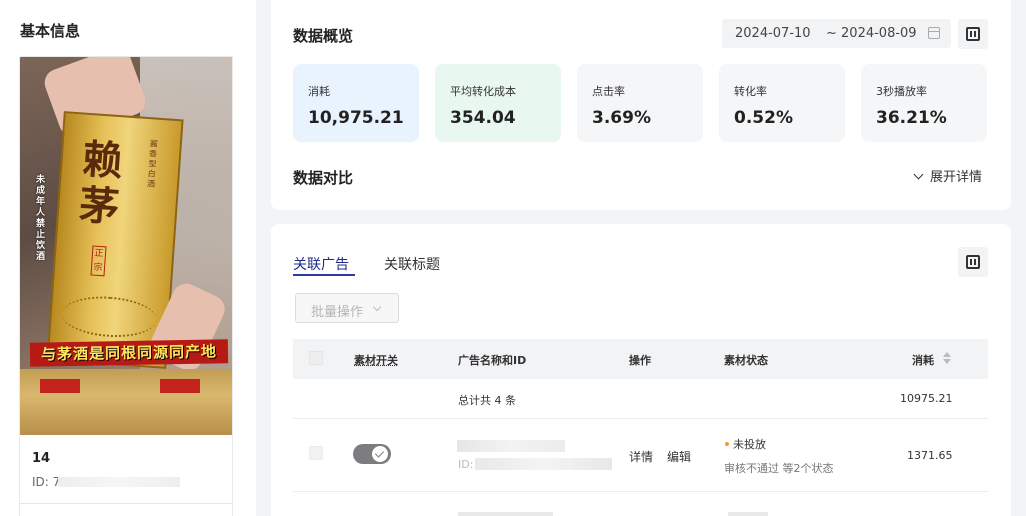 The width and height of the screenshot is (1026, 516). What do you see at coordinates (748, 514) in the screenshot?
I see `status-redacted` at bounding box center [748, 514].